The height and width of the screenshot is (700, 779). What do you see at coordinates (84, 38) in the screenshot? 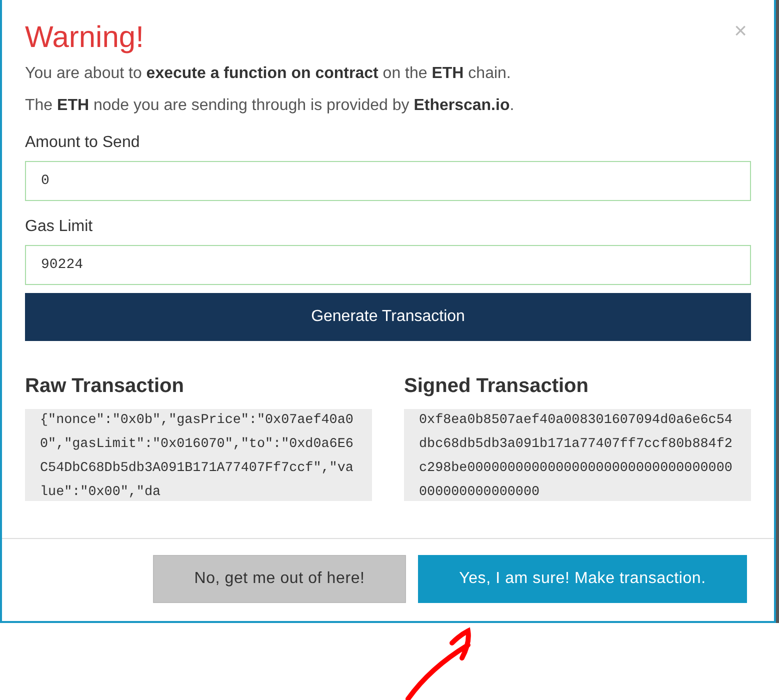
I see `dialog-title: Warning!` at bounding box center [84, 38].